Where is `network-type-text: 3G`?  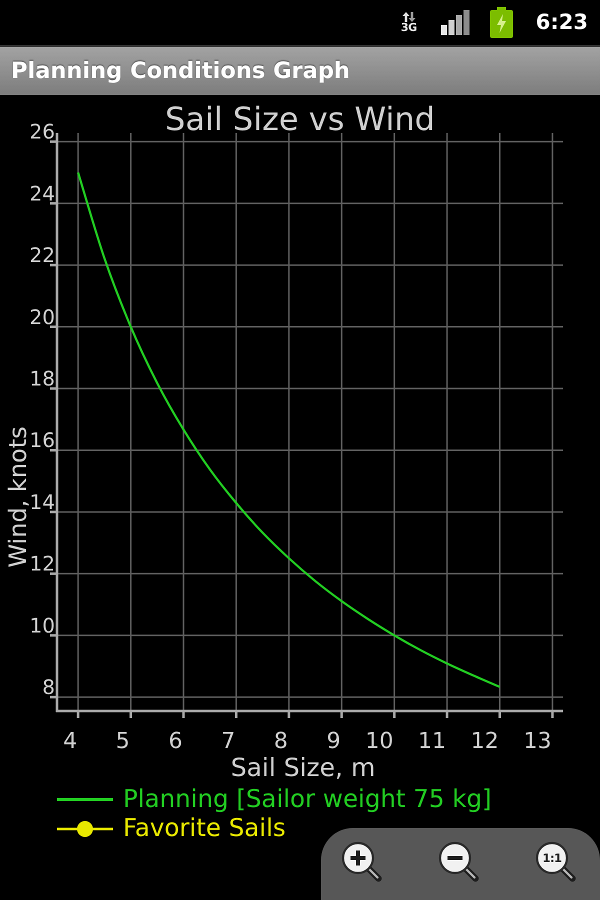 network-type-text: 3G is located at coordinates (408, 27).